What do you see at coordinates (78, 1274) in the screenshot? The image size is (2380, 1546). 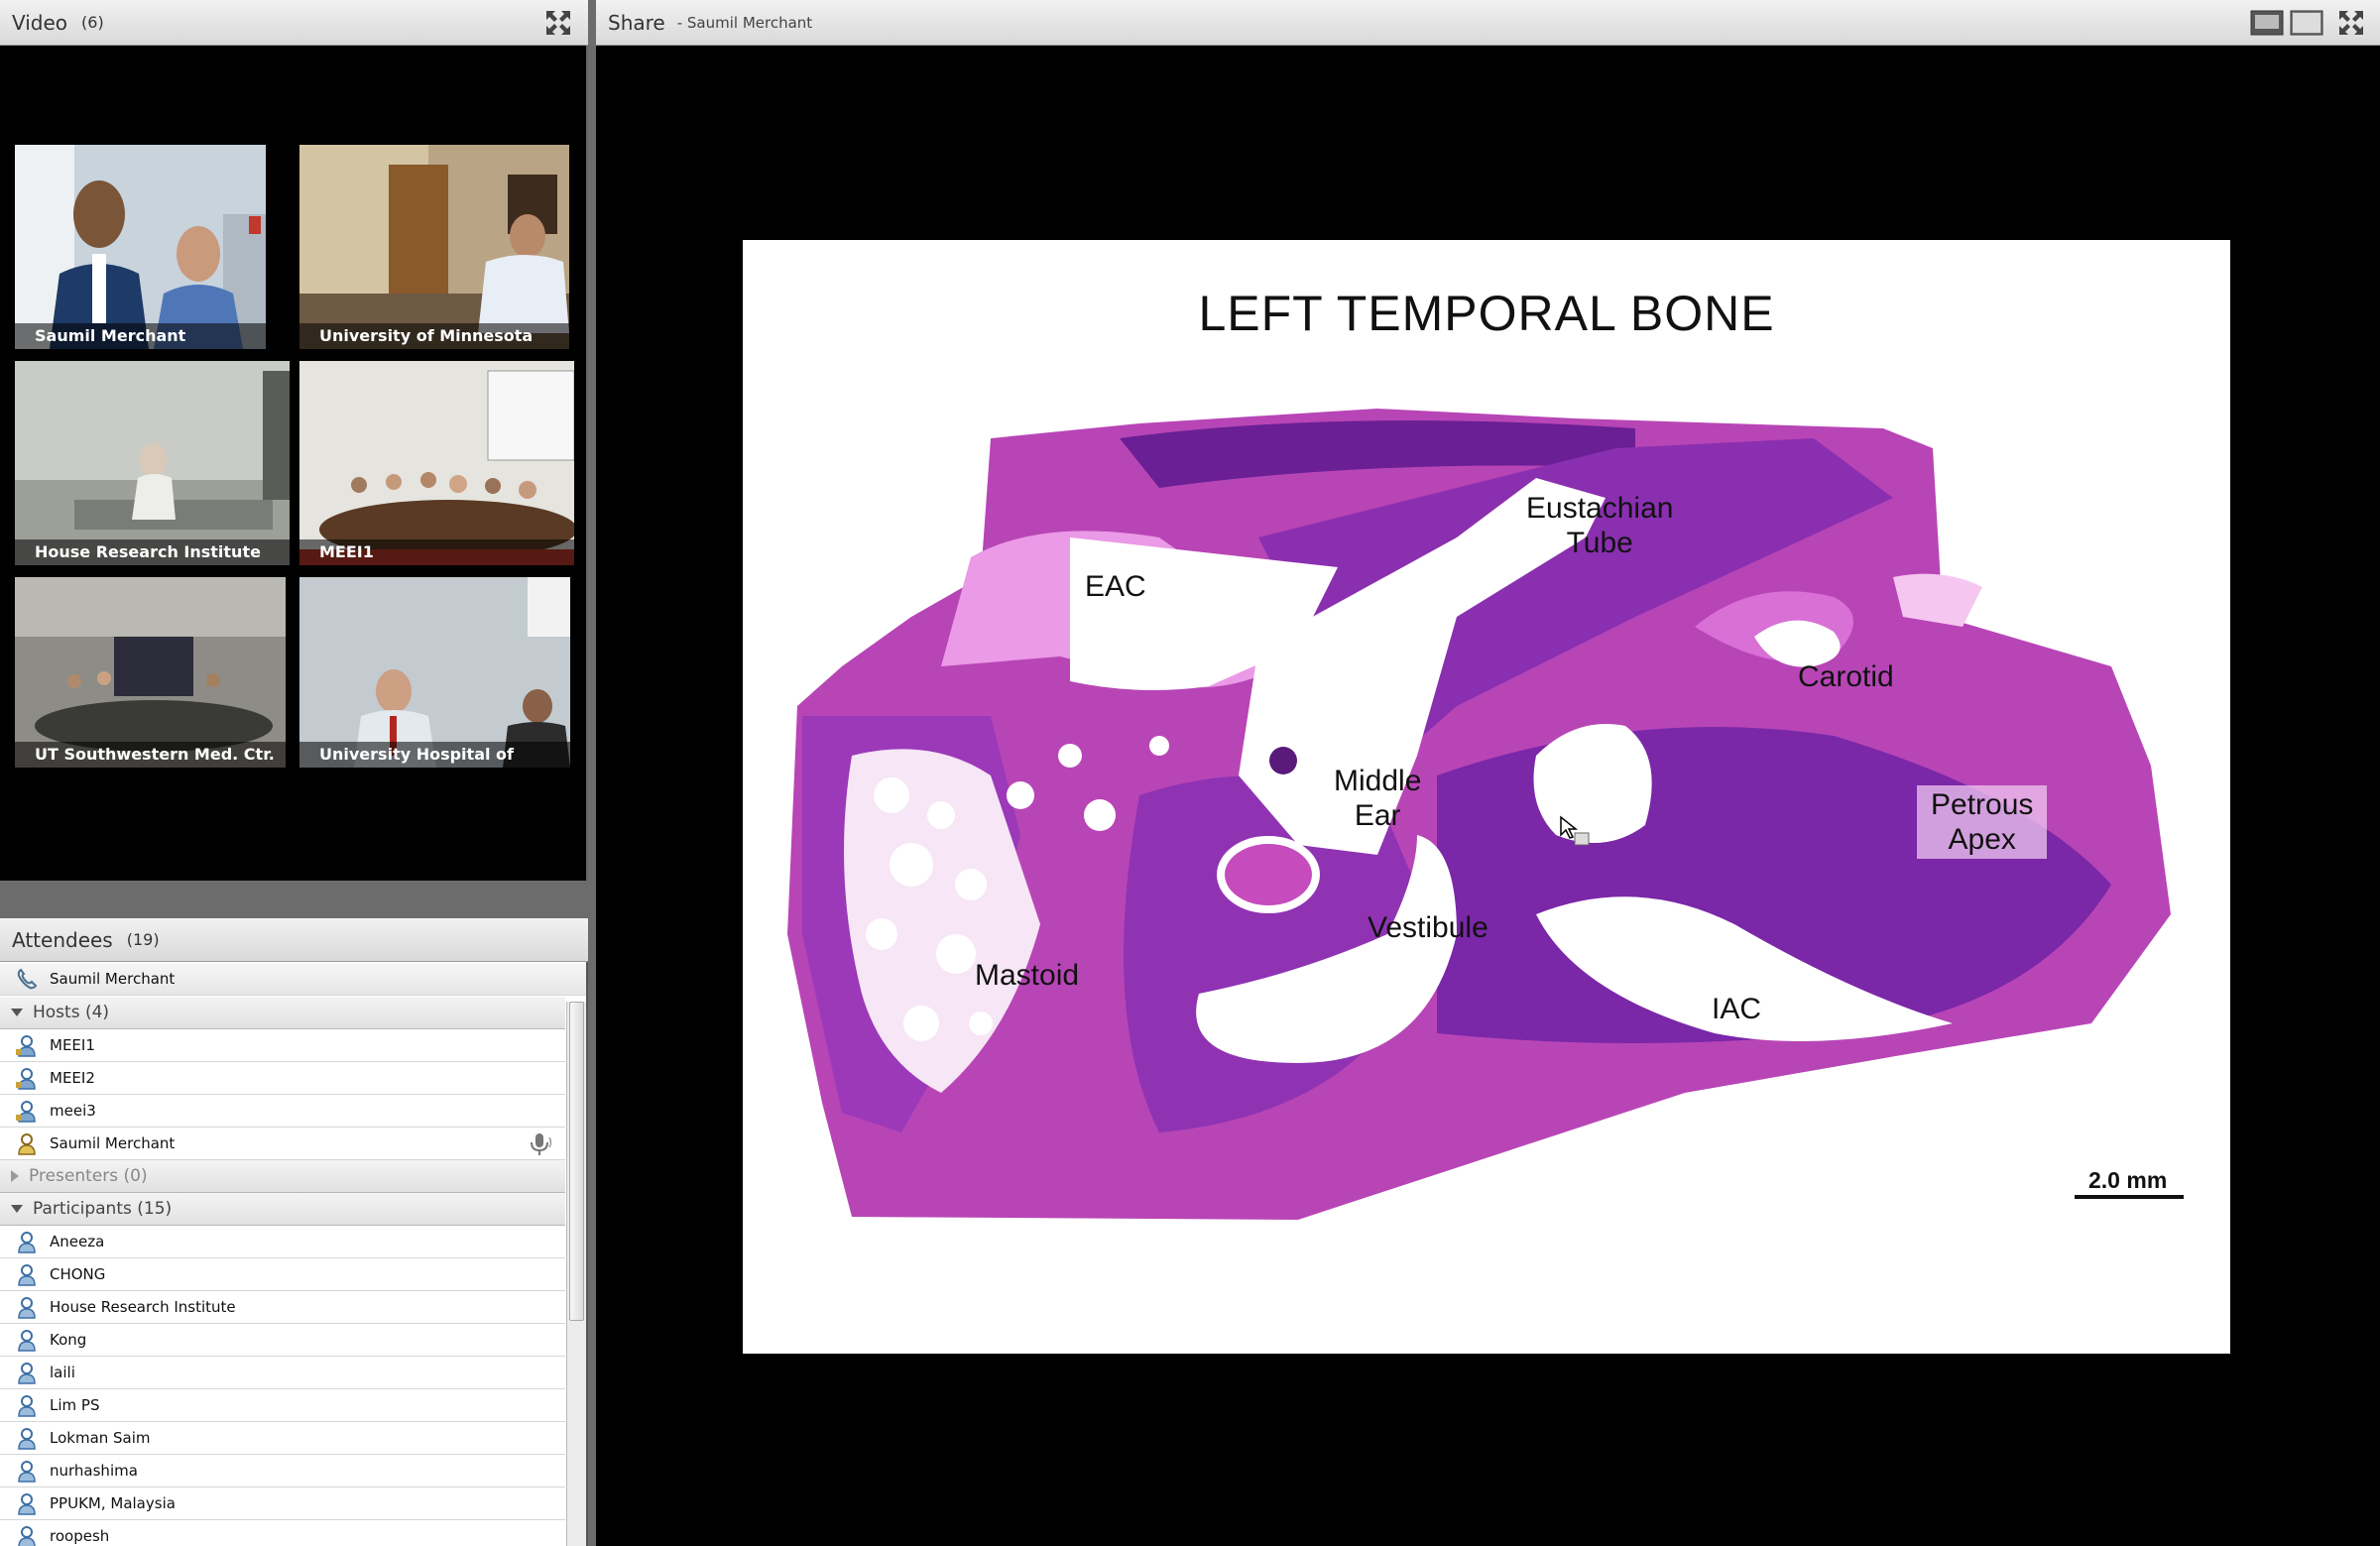 I see `attendee-name: CHONG` at bounding box center [78, 1274].